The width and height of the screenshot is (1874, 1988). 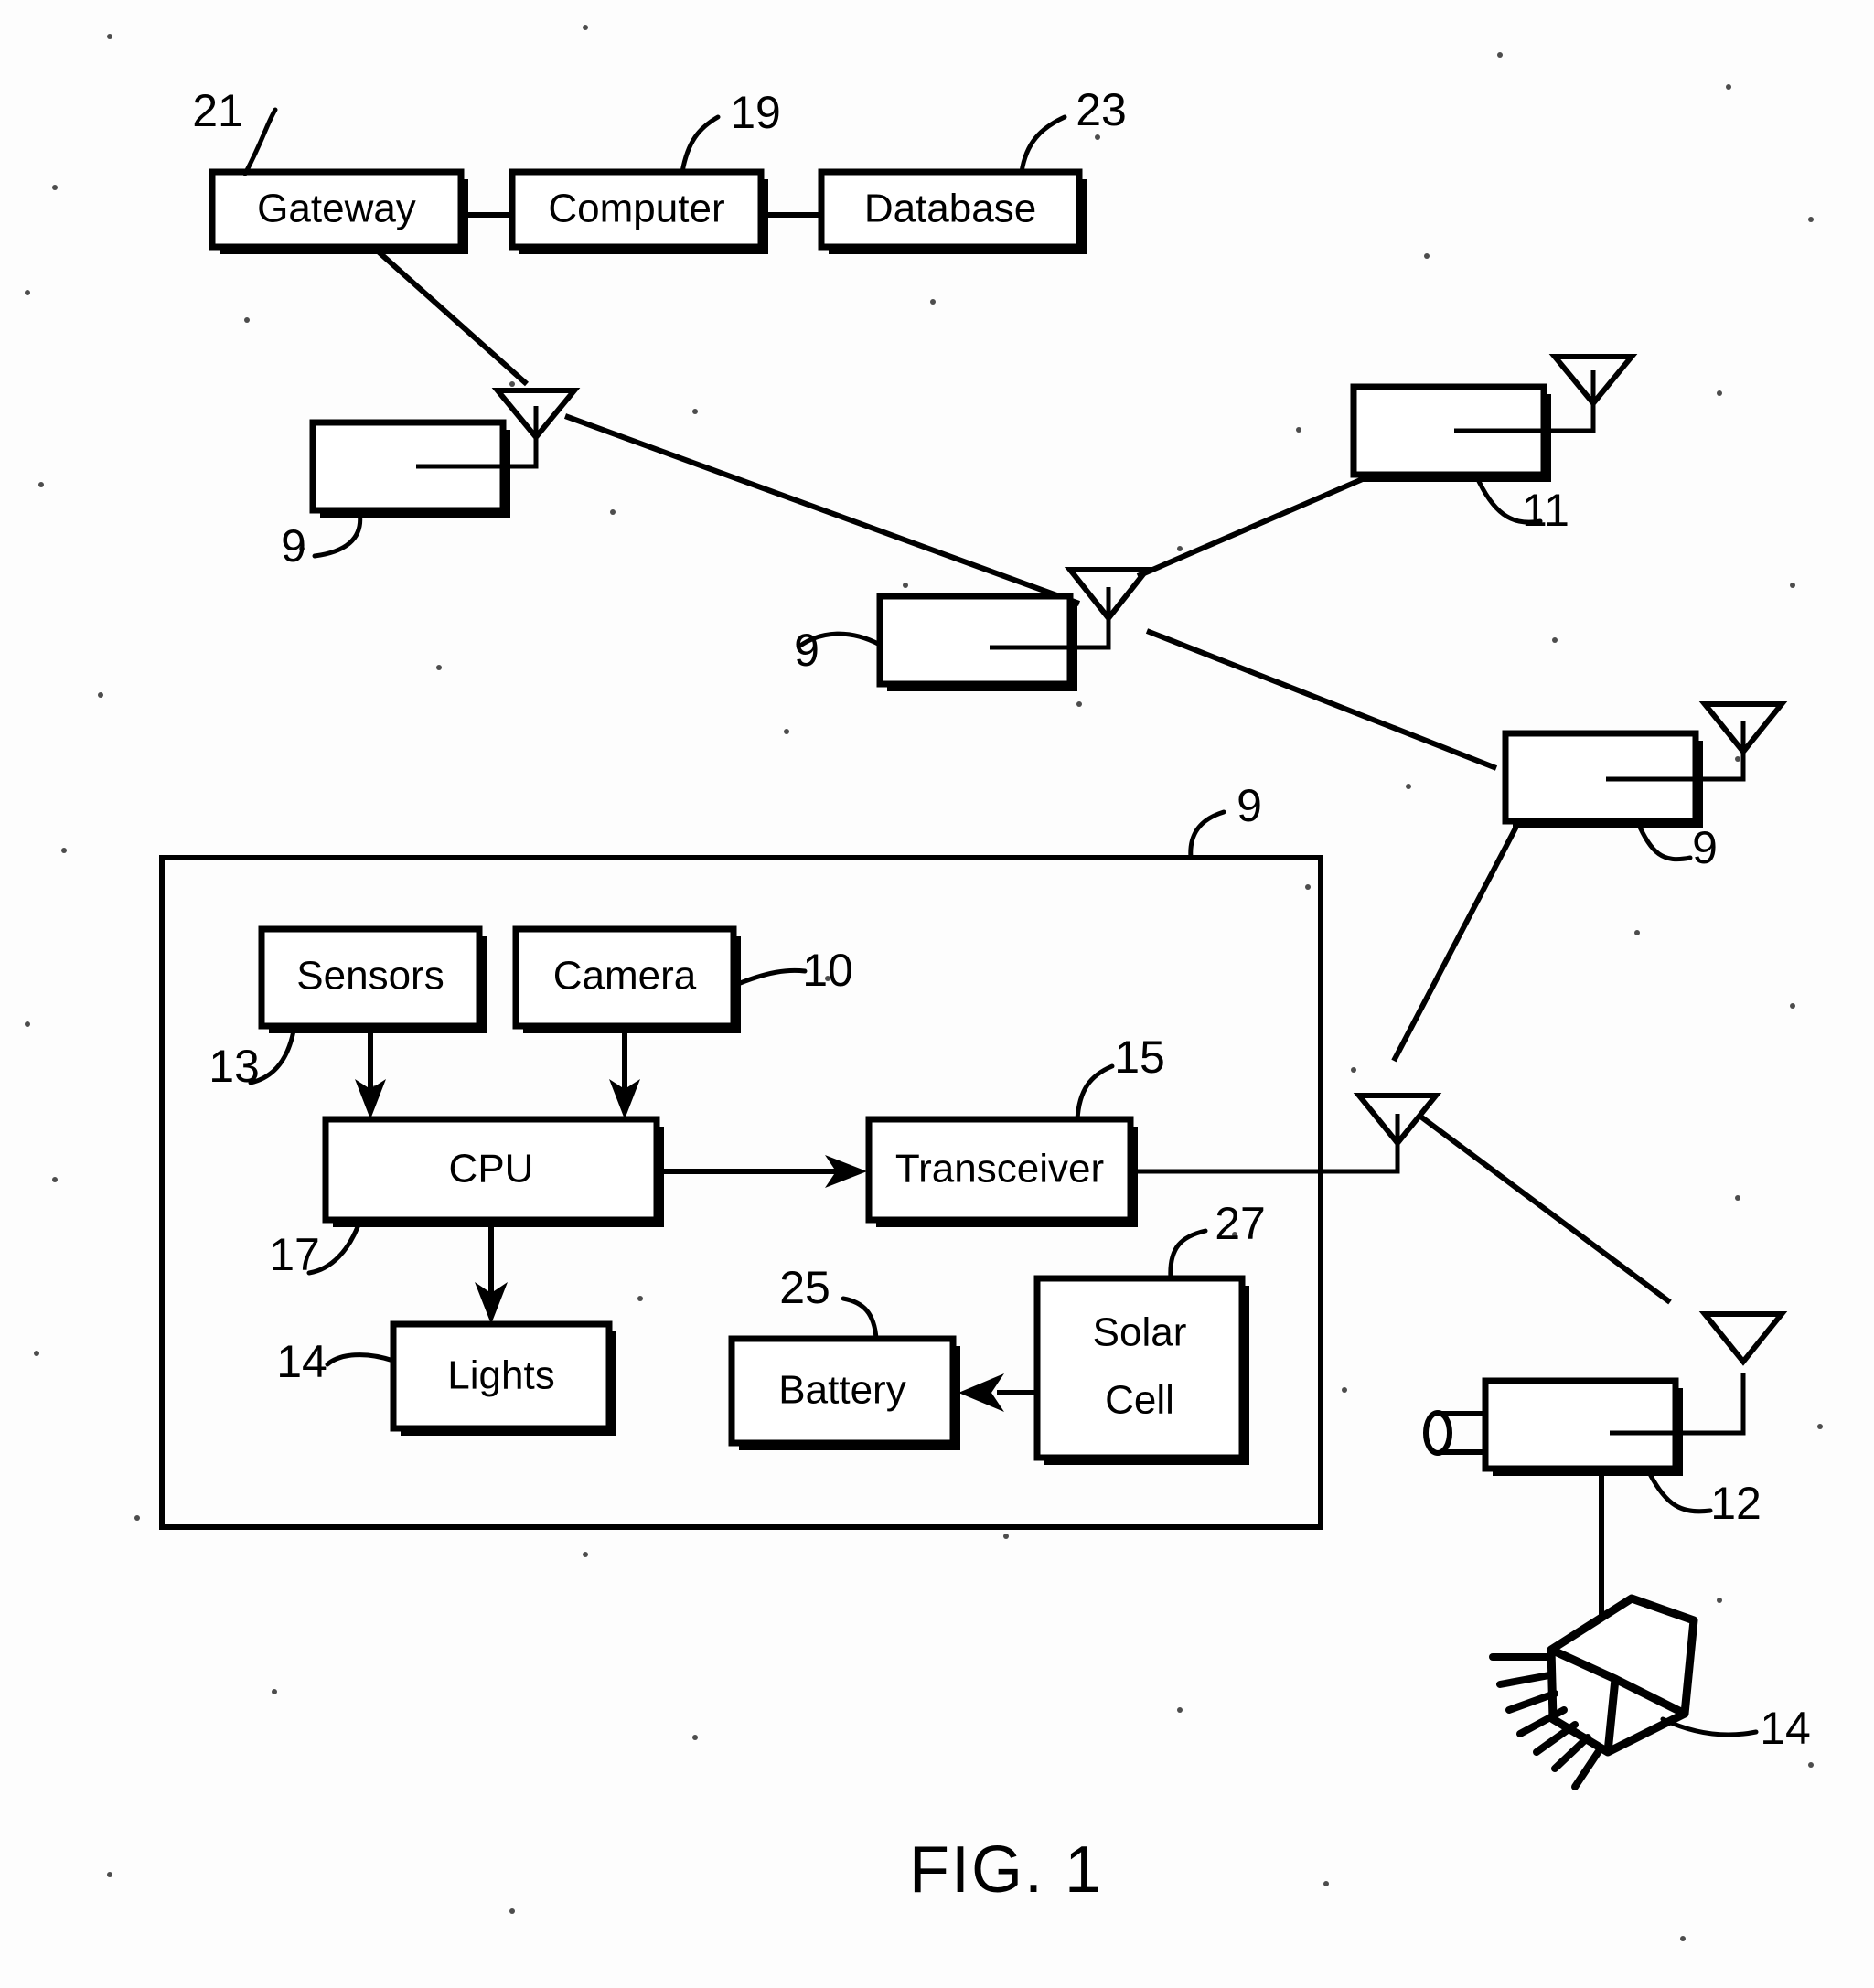 I want to click on node-camera, so click(x=1605, y=1393).